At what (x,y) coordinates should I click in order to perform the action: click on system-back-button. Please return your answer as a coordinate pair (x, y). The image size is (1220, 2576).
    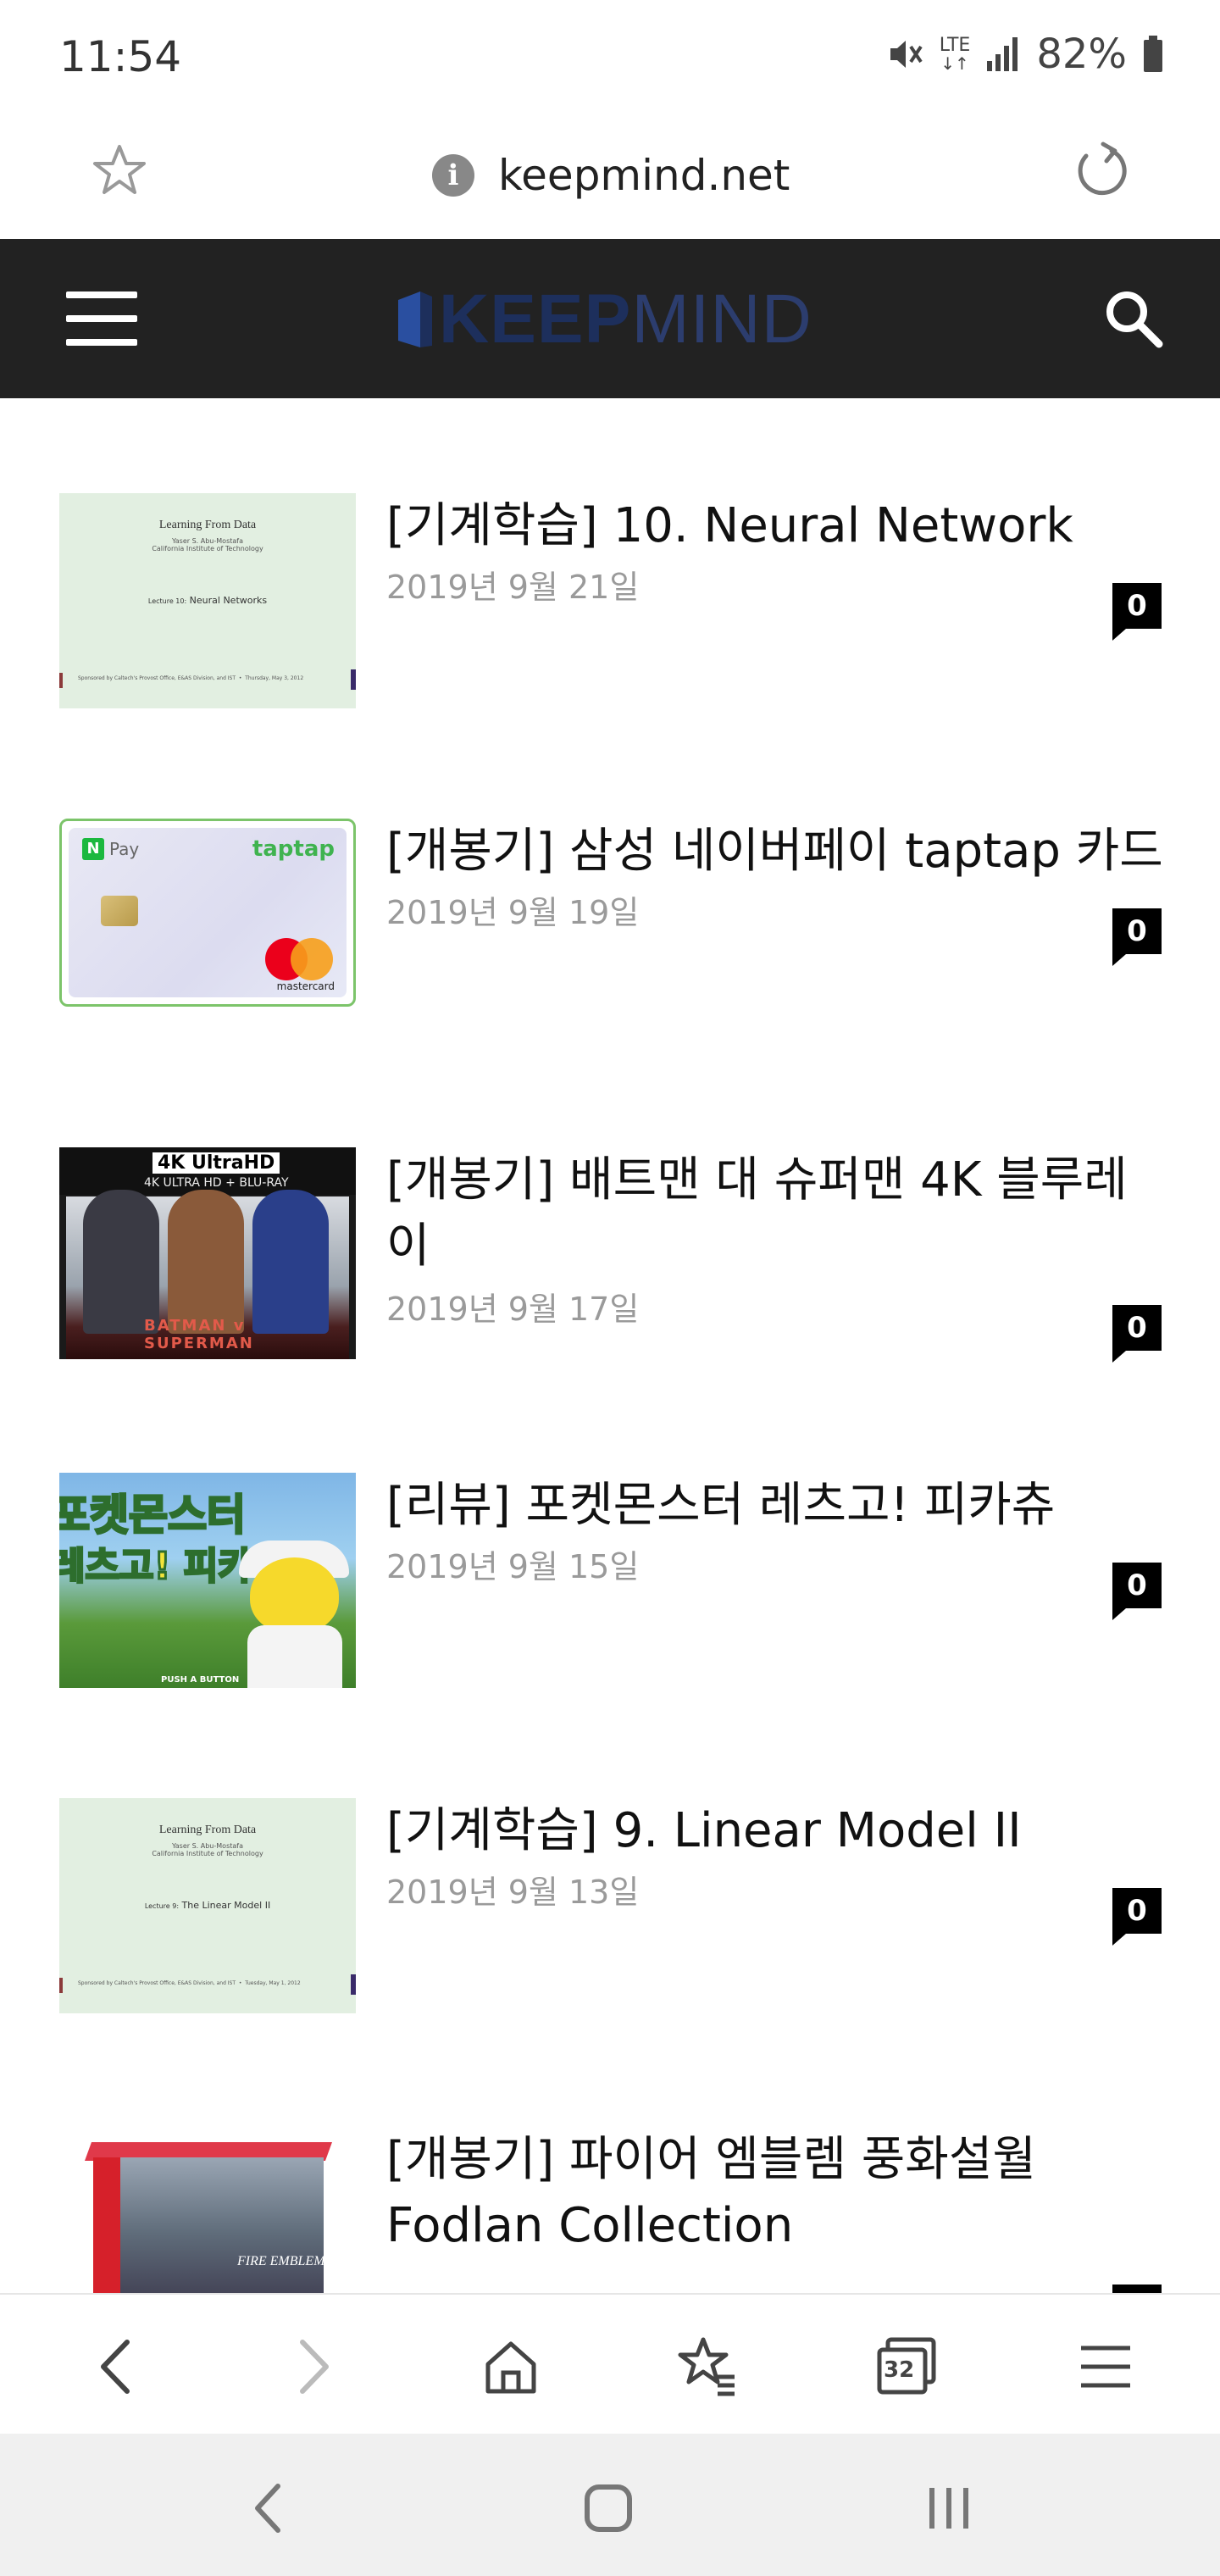
    Looking at the image, I should click on (268, 2508).